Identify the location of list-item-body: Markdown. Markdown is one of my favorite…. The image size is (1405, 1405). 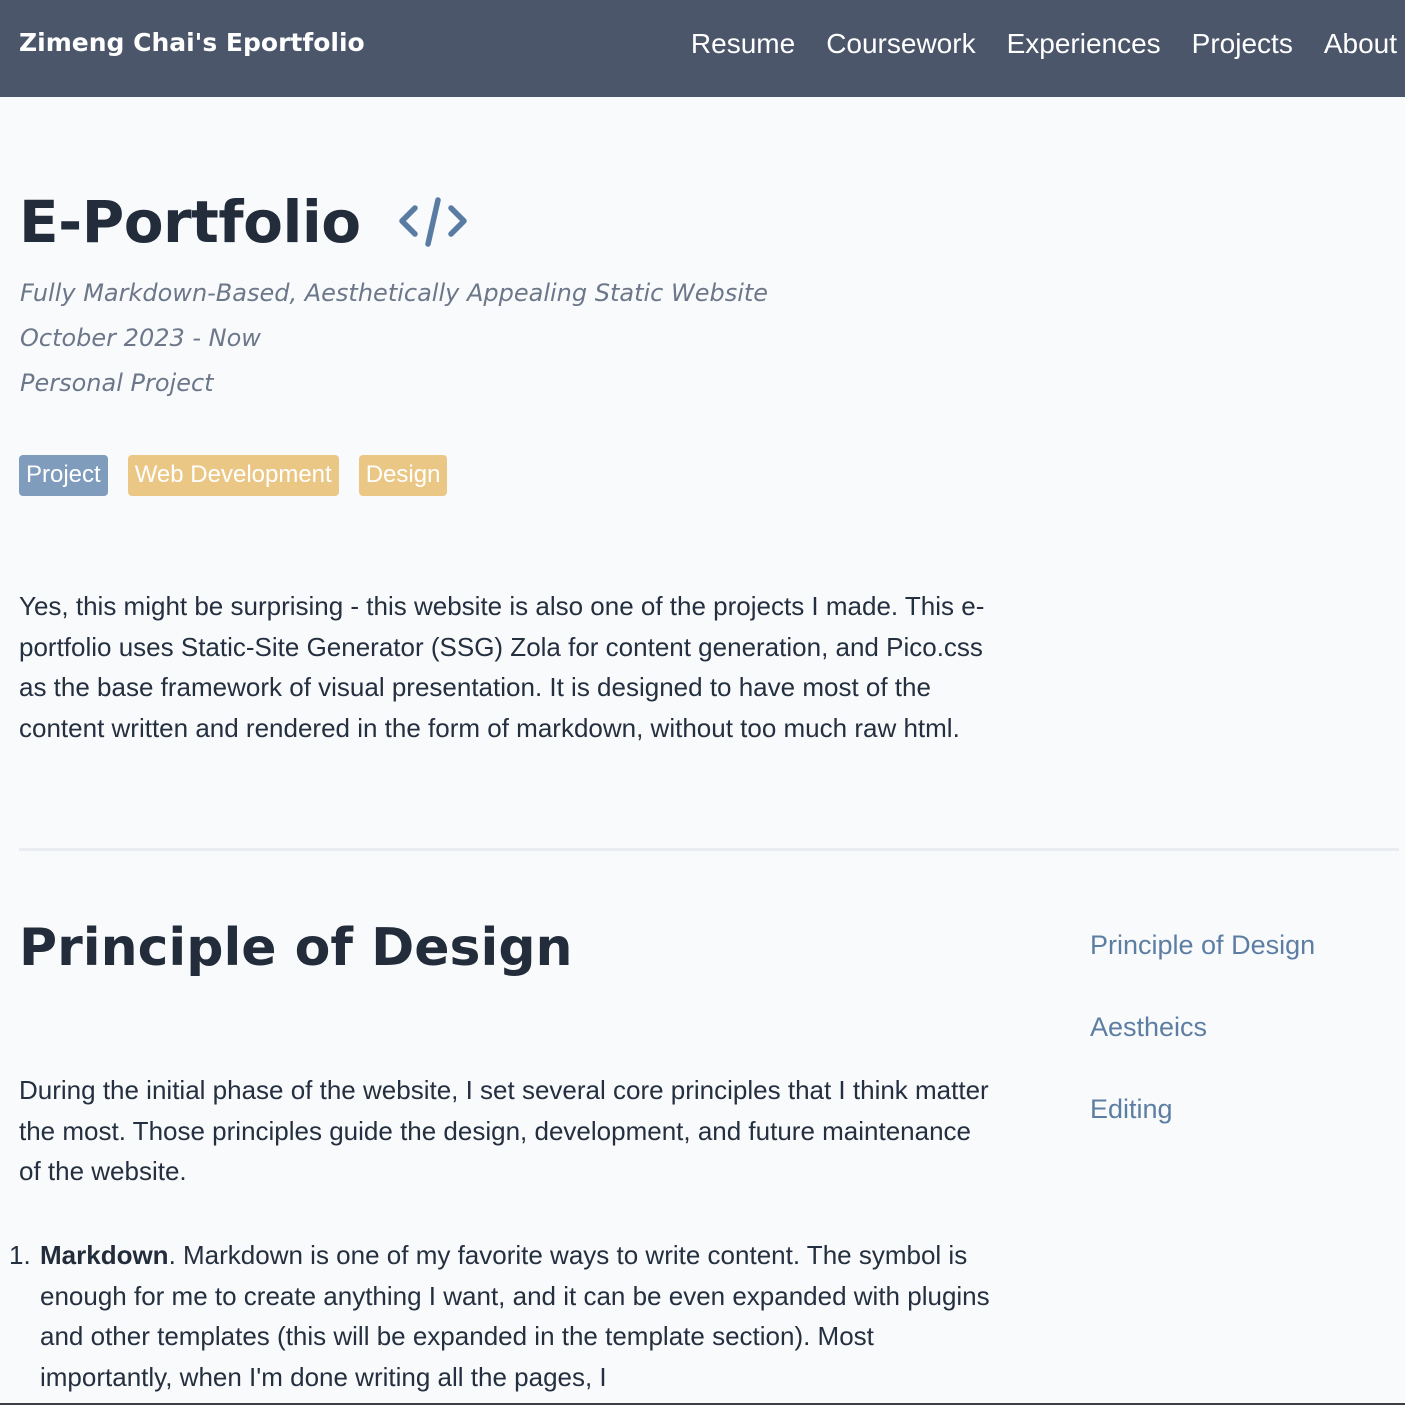
(517, 1316).